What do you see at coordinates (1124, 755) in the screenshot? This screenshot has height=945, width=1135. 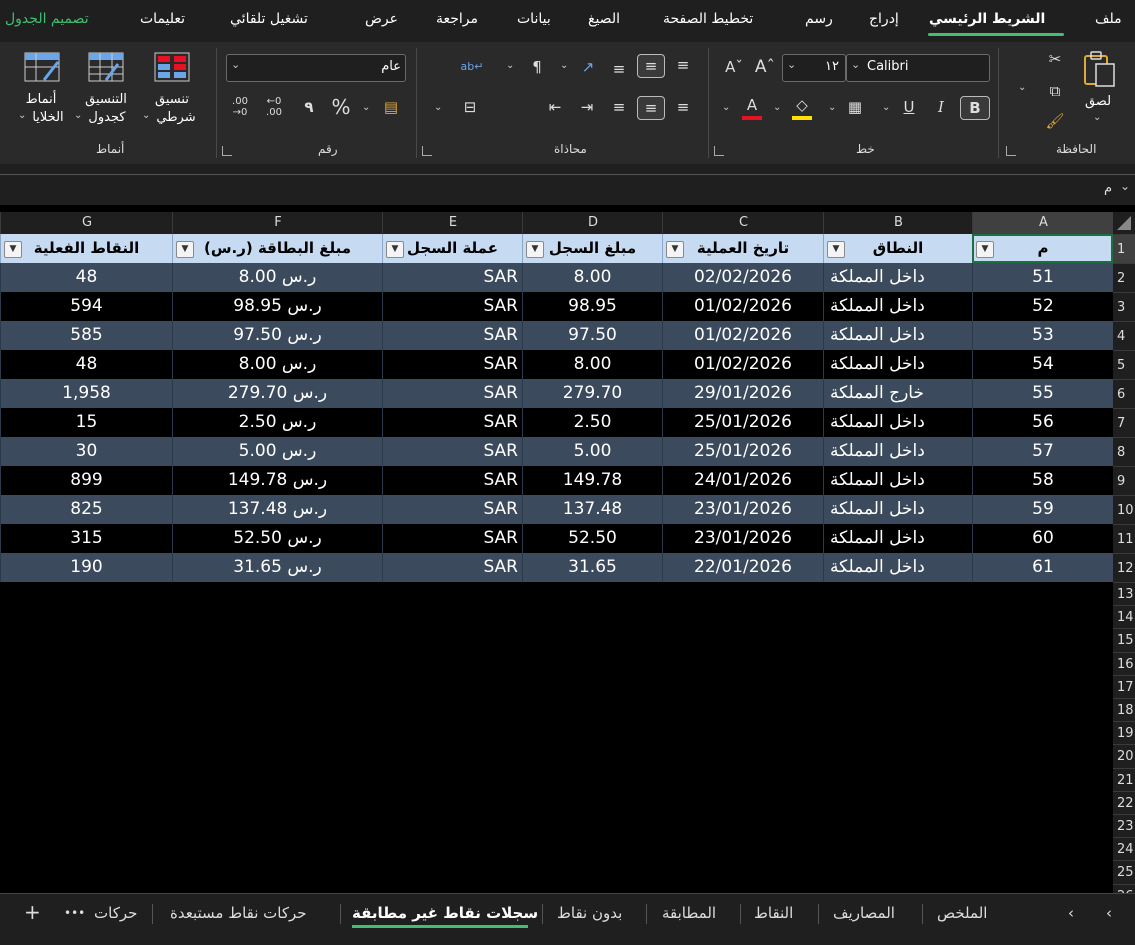 I see `row-header: 20` at bounding box center [1124, 755].